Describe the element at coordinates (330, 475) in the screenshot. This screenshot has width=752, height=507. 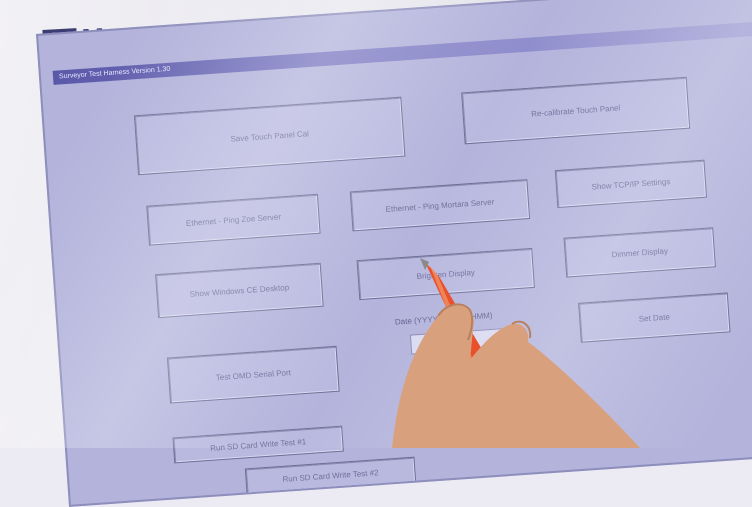
I see `run-sd-card-write-test-2-button: Run SD Card Write Test #2` at that location.